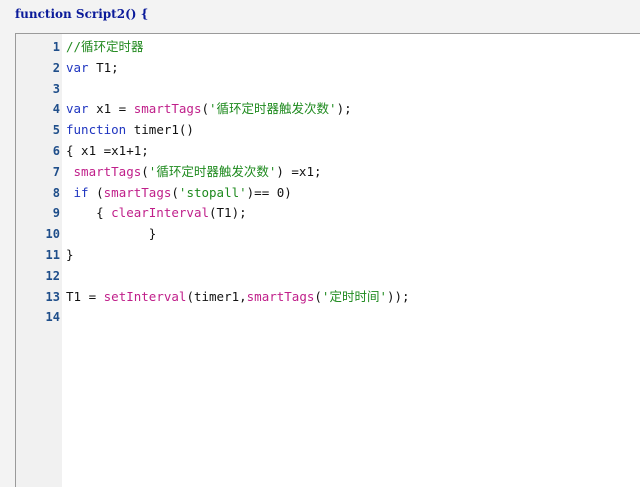 The height and width of the screenshot is (487, 640). What do you see at coordinates (52, 255) in the screenshot?
I see `line-number: 11` at bounding box center [52, 255].